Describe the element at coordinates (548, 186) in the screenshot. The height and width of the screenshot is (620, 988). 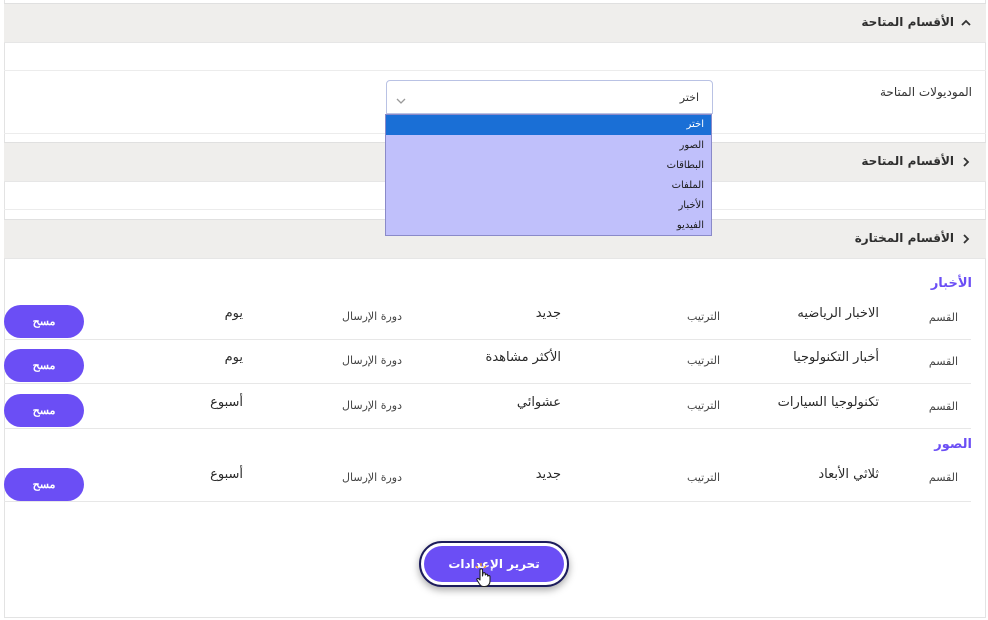
I see `dropdown-option-files: الملفات` at that location.